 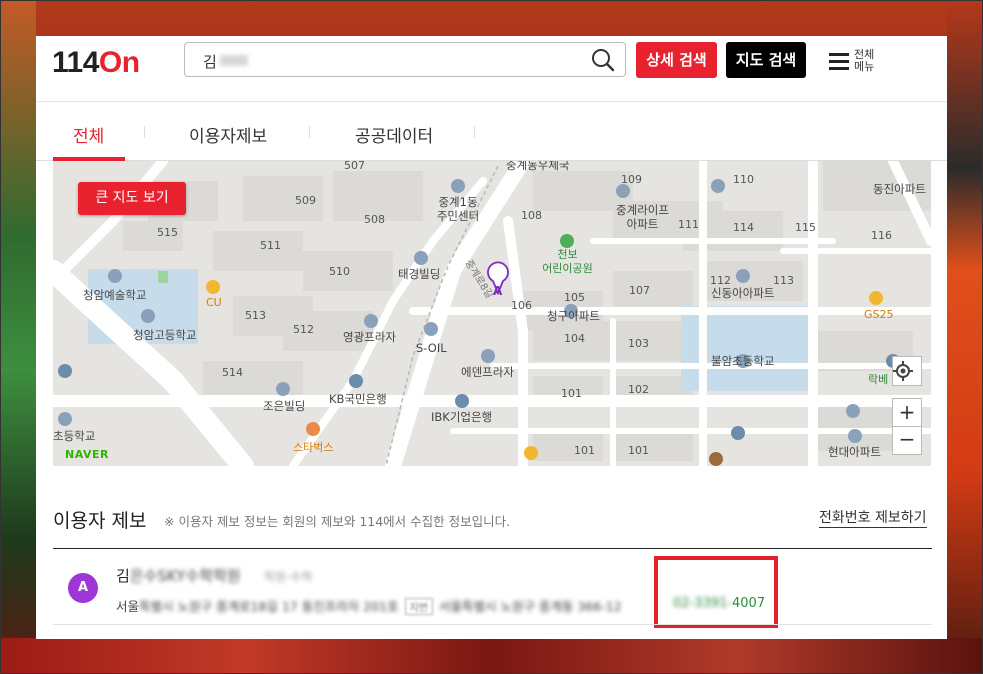 What do you see at coordinates (100, 521) in the screenshot?
I see `user-reports-title: 이용자 제보` at bounding box center [100, 521].